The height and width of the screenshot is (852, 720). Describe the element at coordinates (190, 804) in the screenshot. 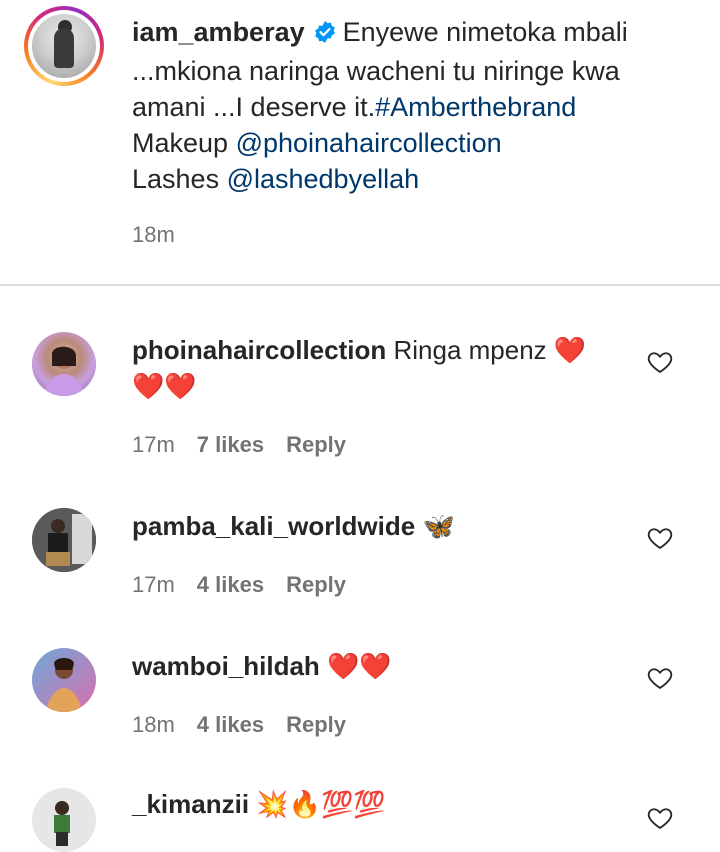

I see `commenter-username: _kimanzii` at that location.